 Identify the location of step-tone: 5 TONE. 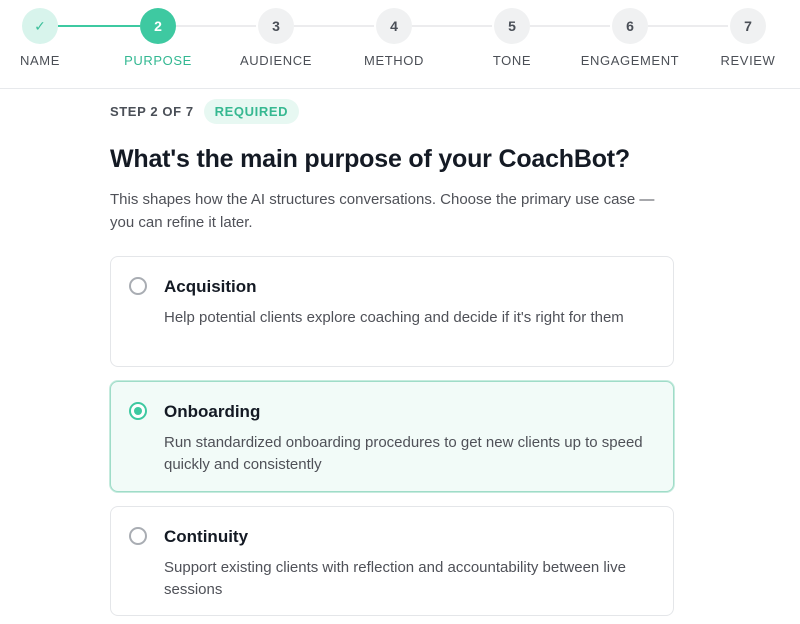
(512, 38).